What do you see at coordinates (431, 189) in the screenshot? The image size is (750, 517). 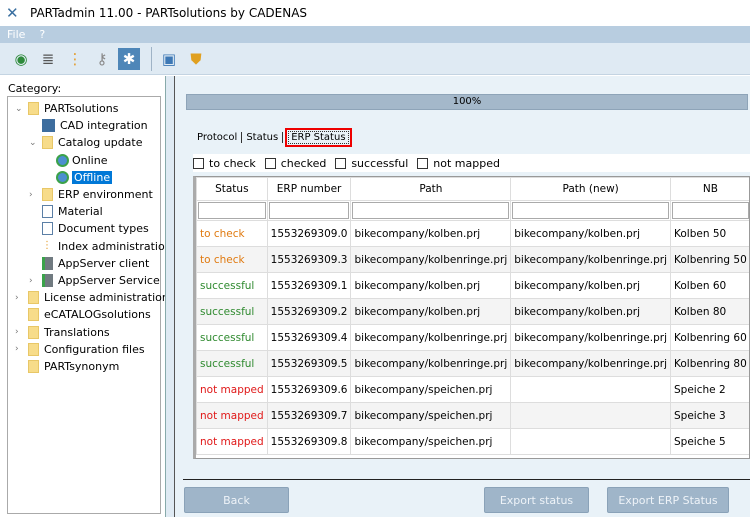 I see `column-header: Path` at bounding box center [431, 189].